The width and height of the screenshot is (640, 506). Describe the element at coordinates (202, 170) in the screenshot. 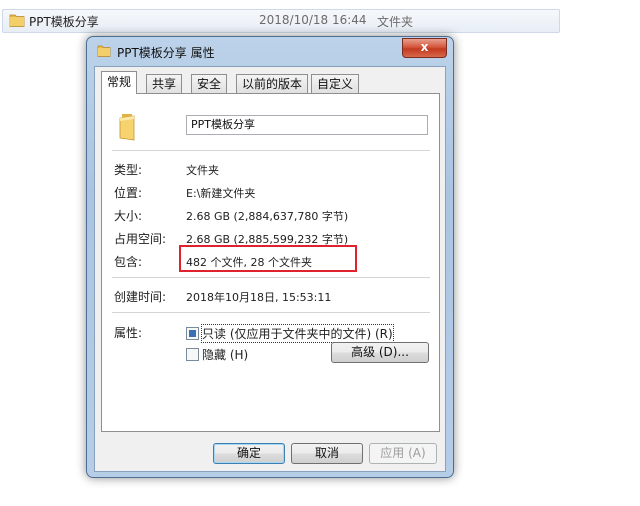

I see `type-value: 文件夹` at that location.